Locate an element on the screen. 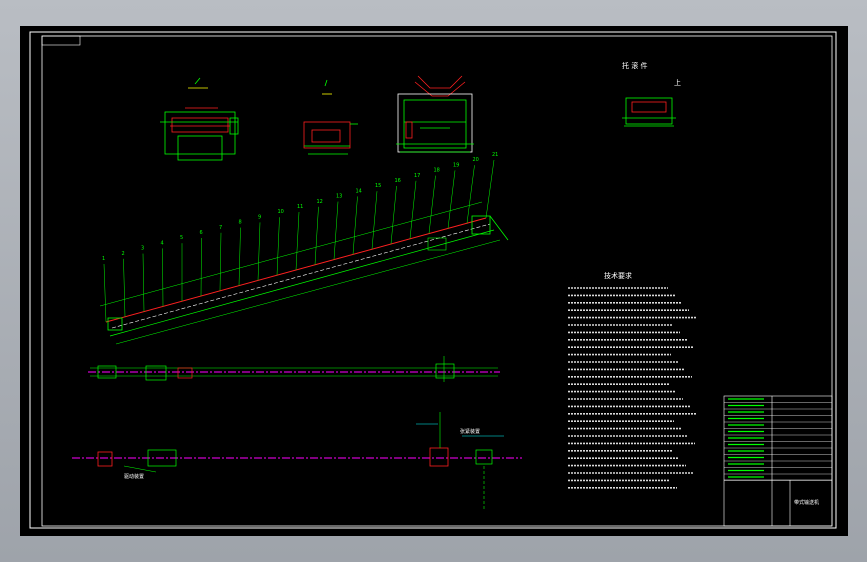 This screenshot has width=867, height=562. part-number-3: 3 is located at coordinates (142, 249).